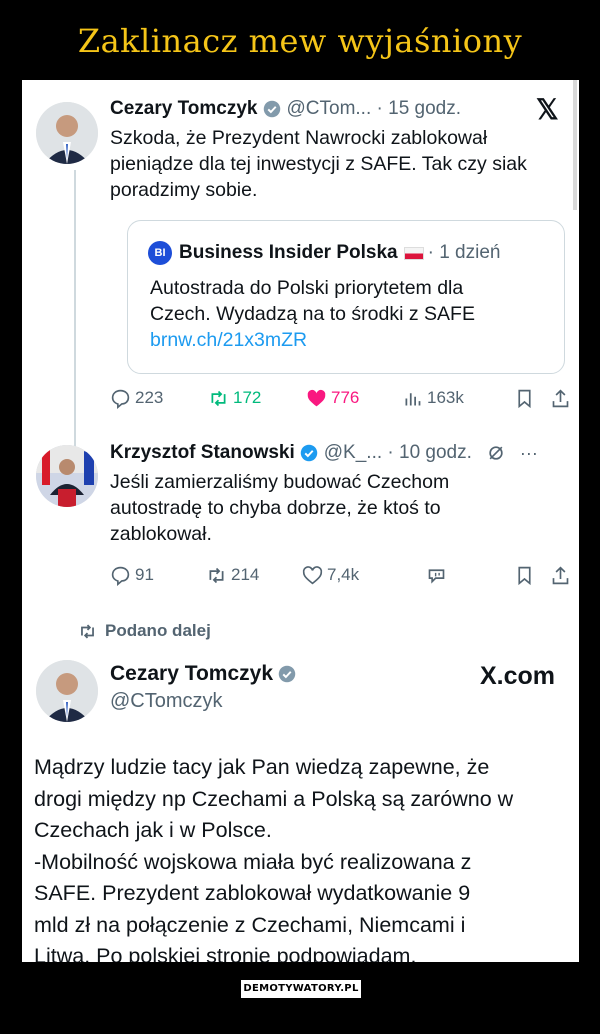 Image resolution: width=600 pixels, height=1034 pixels. Describe the element at coordinates (132, 575) in the screenshot. I see `reply-button: 91` at that location.